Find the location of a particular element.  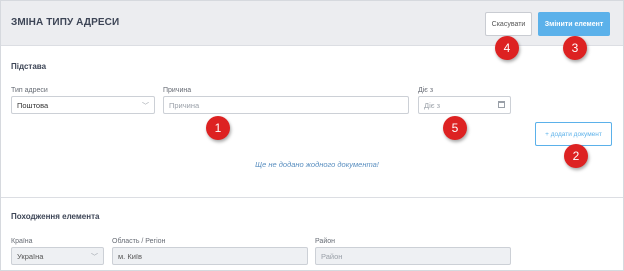

country-select: Україна ﹀ is located at coordinates (57, 256).